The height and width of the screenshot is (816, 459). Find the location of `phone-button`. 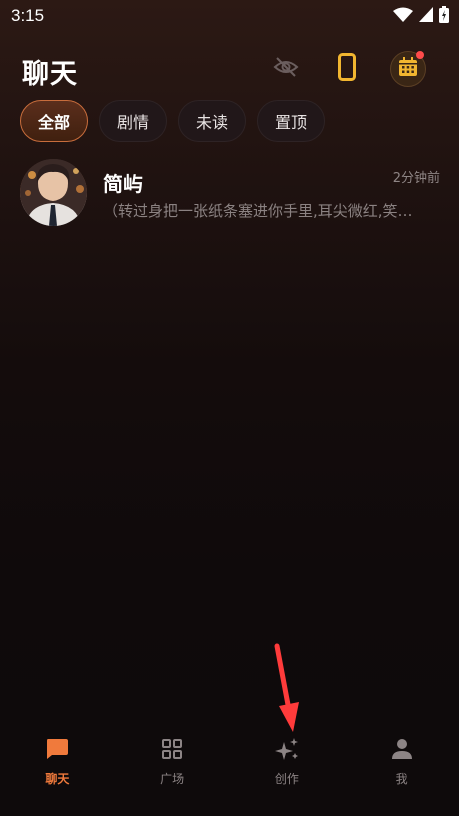

phone-button is located at coordinates (347, 69).